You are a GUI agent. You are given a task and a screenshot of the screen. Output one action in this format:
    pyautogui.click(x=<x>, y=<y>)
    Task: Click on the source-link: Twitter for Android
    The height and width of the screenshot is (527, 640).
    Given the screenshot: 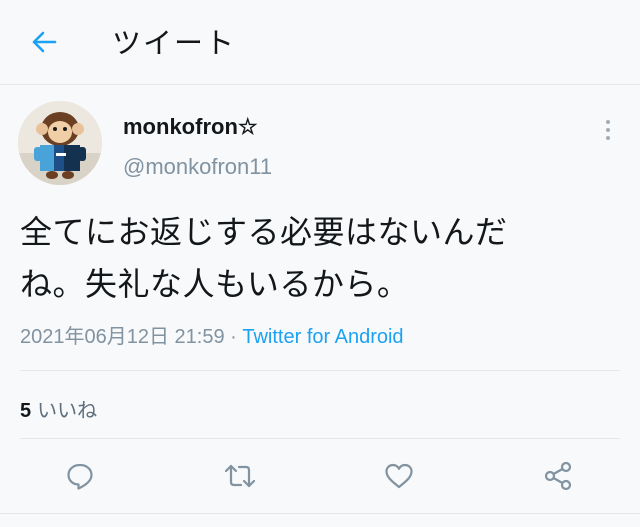 What is the action you would take?
    pyautogui.click(x=322, y=337)
    